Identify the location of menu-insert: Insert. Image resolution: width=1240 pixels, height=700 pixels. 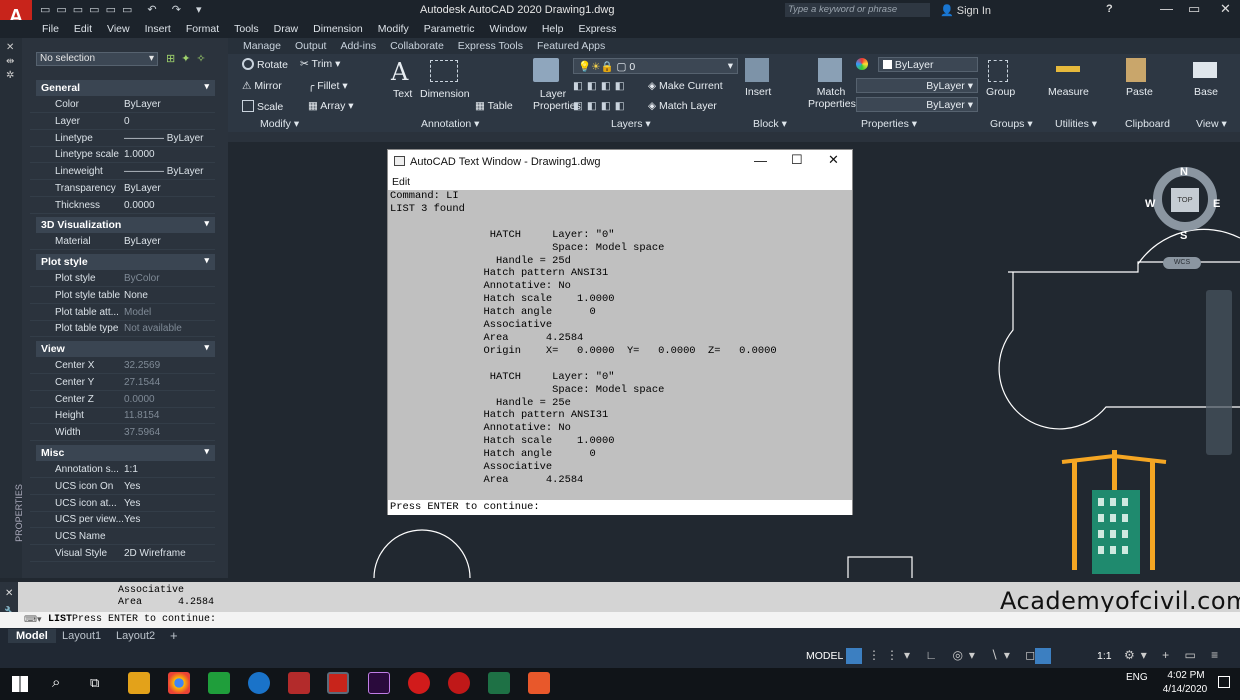
(158, 29).